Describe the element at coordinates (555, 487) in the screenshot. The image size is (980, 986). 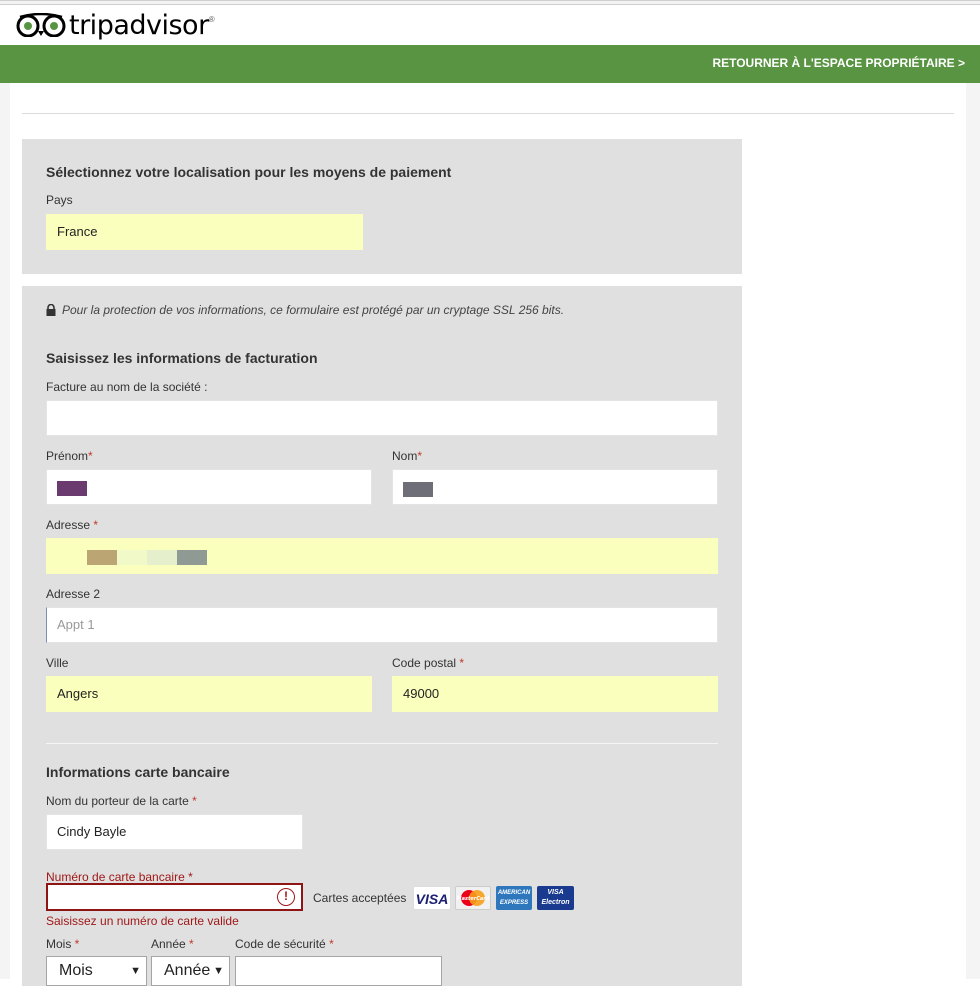
I see `lastname-input` at that location.